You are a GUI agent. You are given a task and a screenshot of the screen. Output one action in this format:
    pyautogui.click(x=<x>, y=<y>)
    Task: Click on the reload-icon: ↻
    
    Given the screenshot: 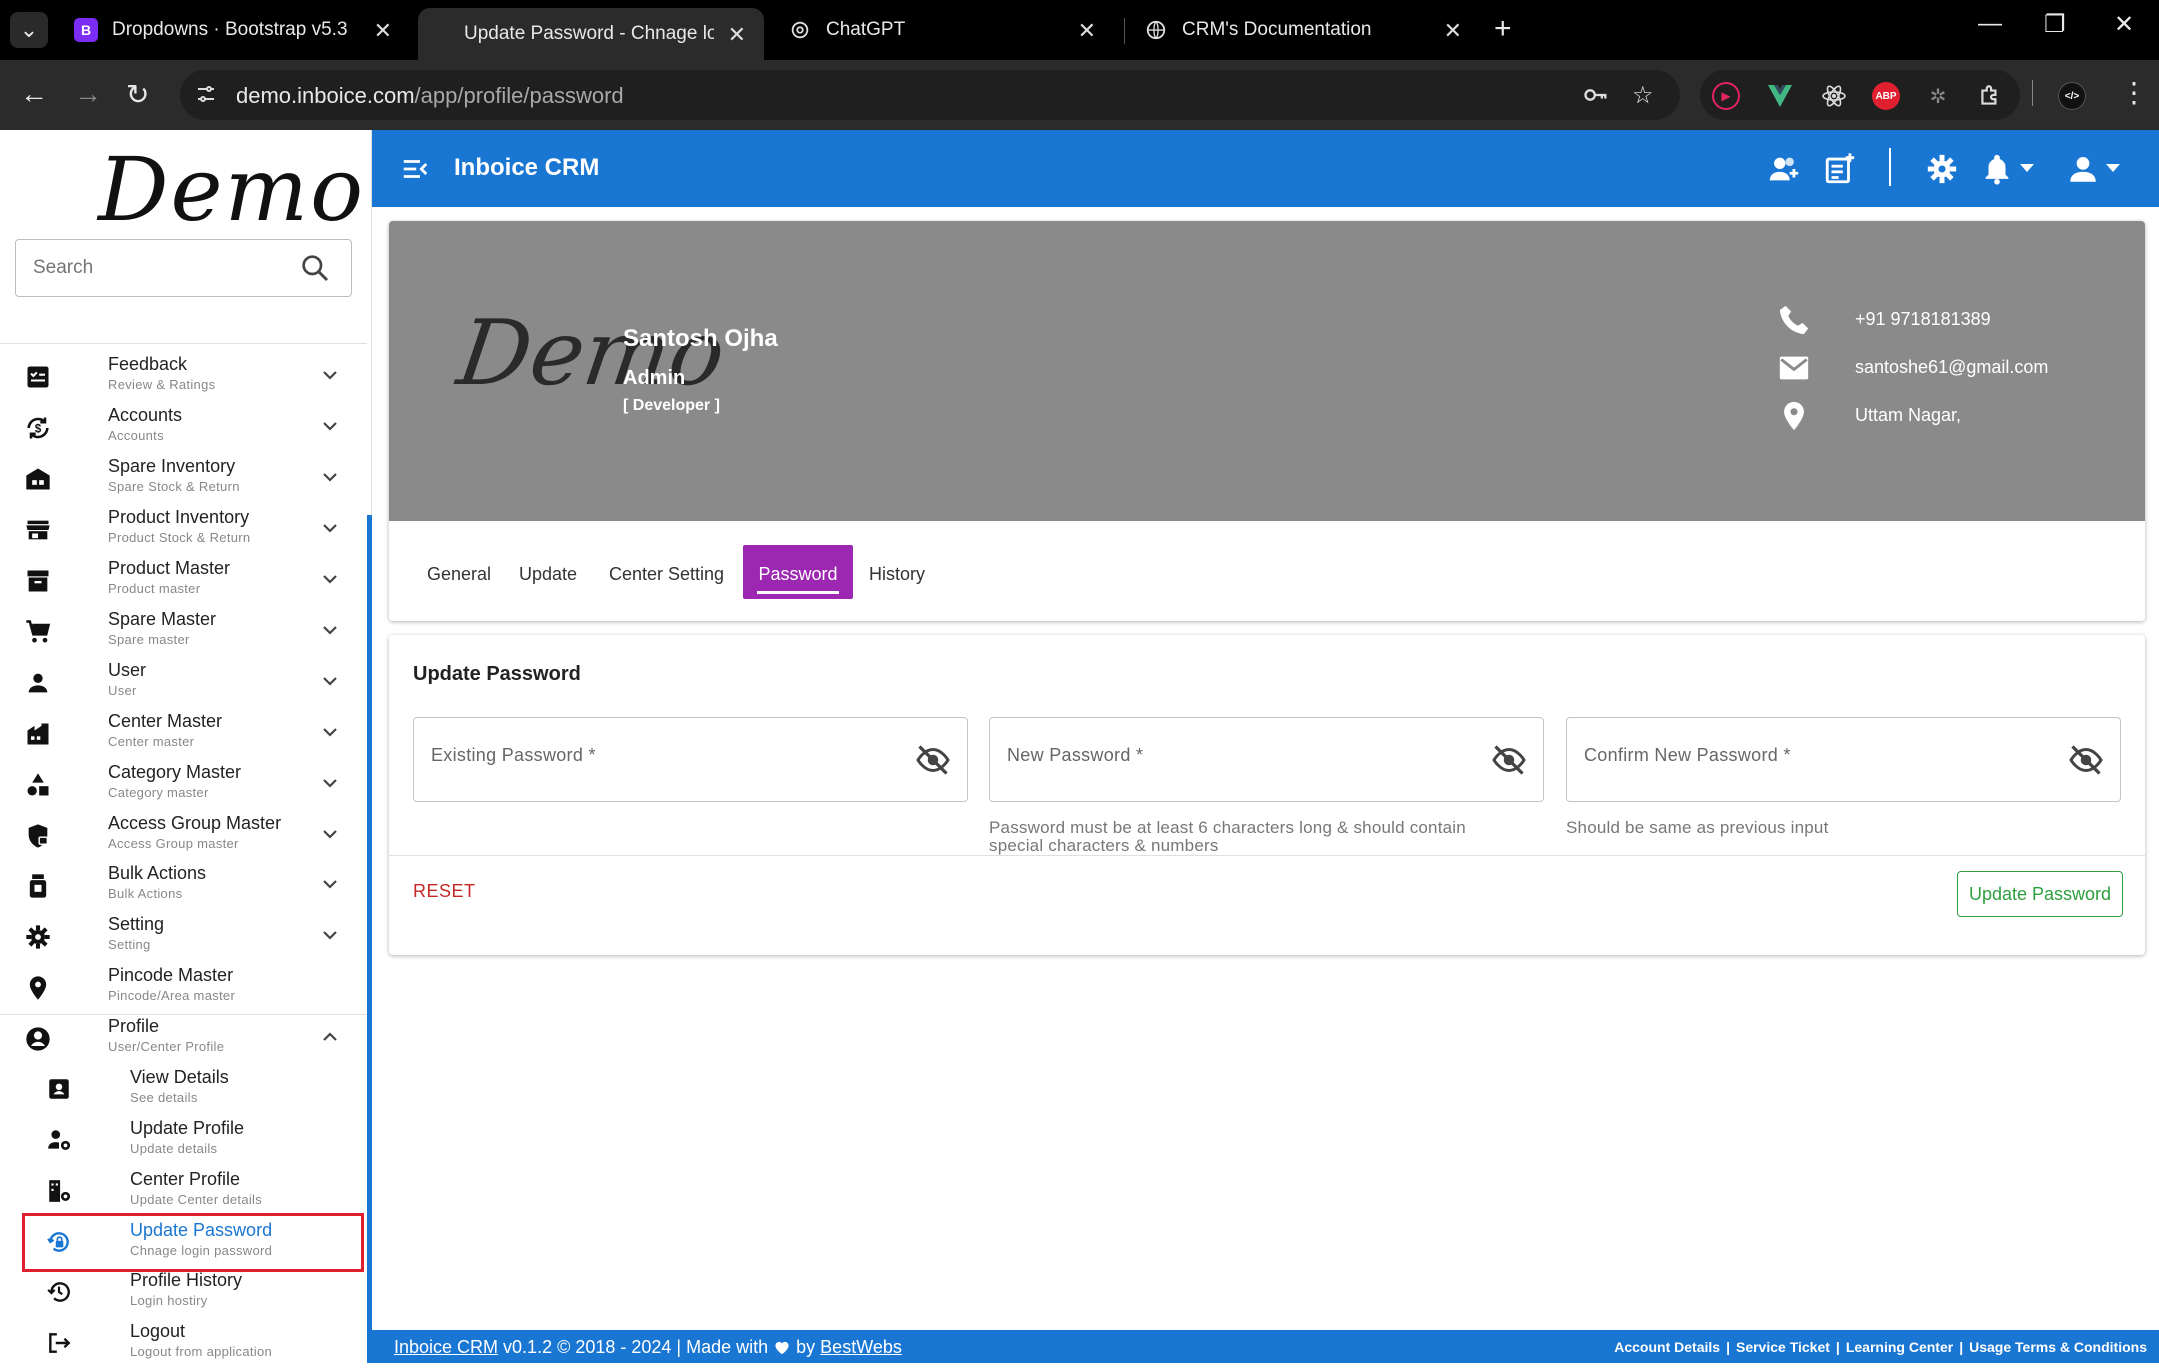 What is the action you would take?
    pyautogui.click(x=137, y=94)
    